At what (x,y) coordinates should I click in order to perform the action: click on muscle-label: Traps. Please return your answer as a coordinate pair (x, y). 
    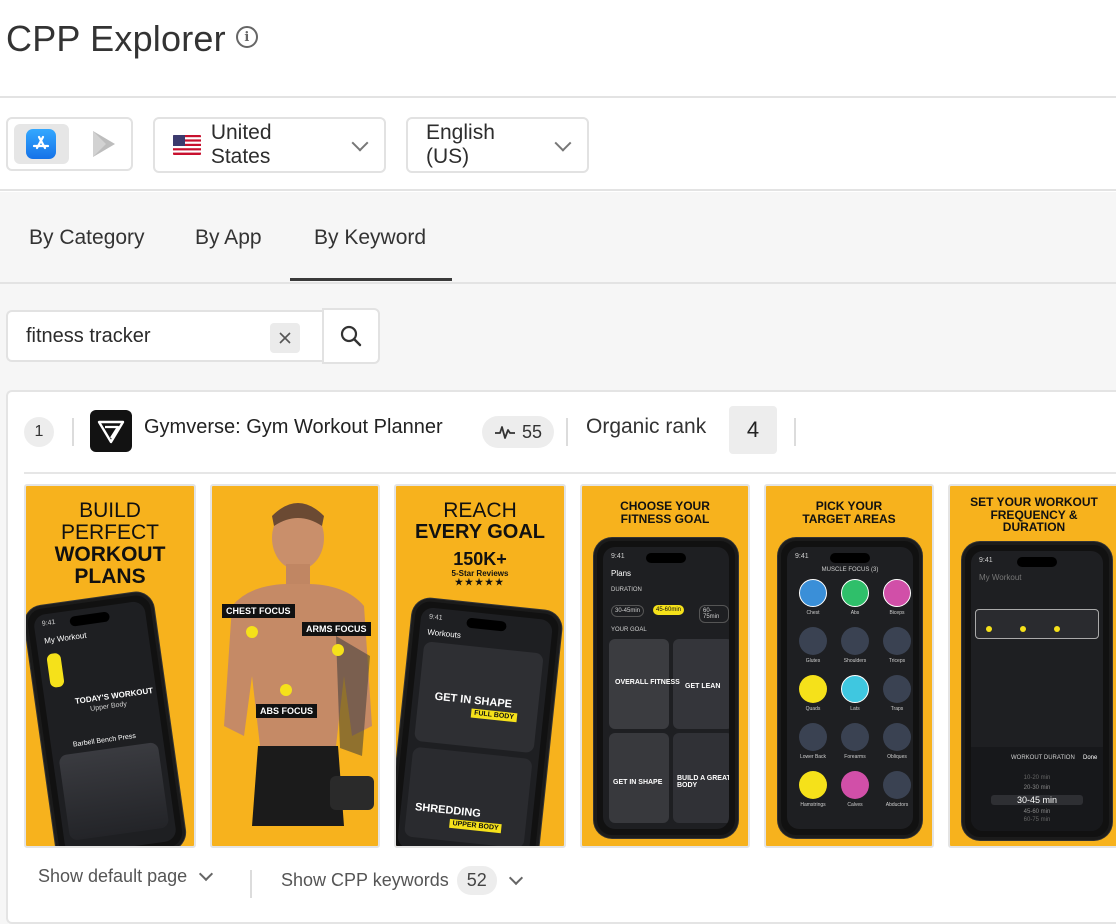
    Looking at the image, I should click on (897, 709).